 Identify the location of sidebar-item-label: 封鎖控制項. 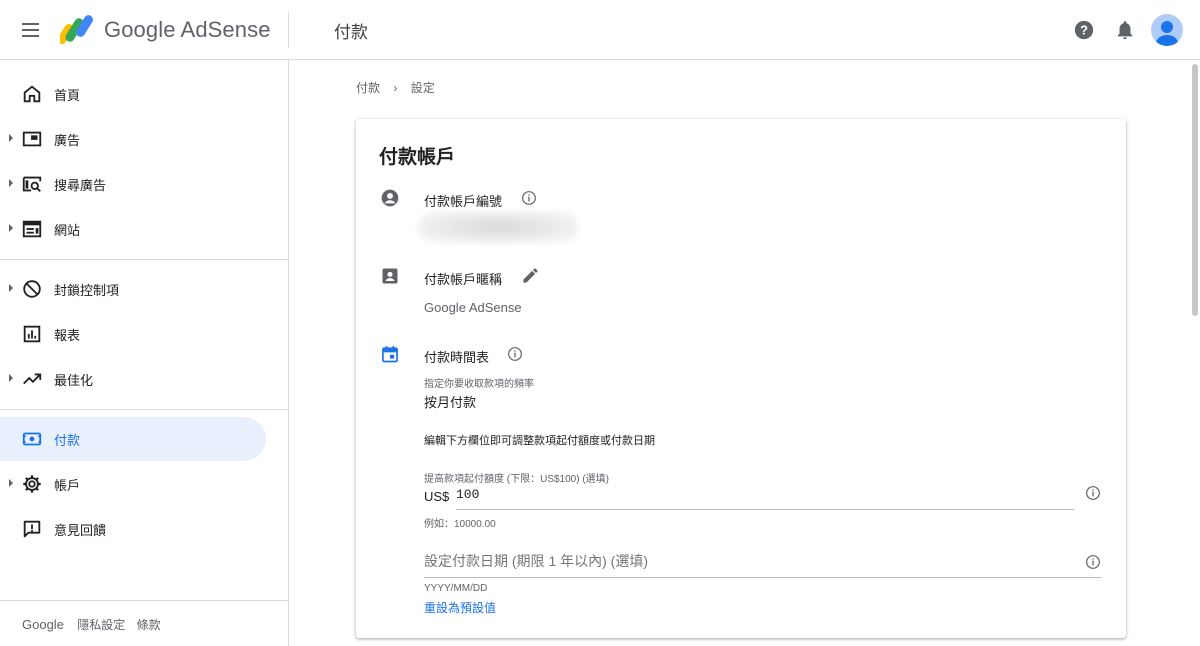
(87, 290).